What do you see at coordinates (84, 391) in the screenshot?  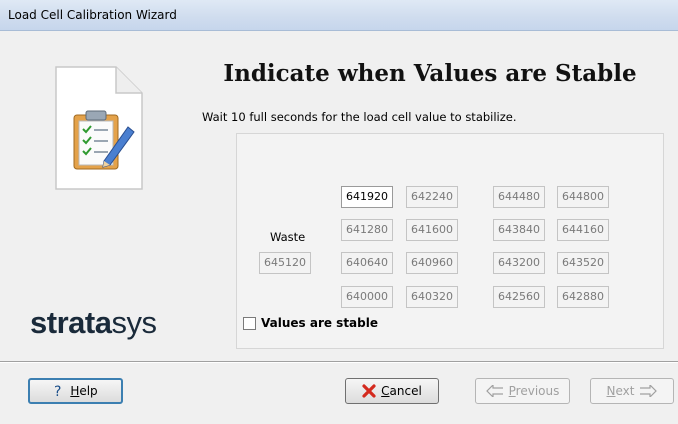 I see `help-label: Help` at bounding box center [84, 391].